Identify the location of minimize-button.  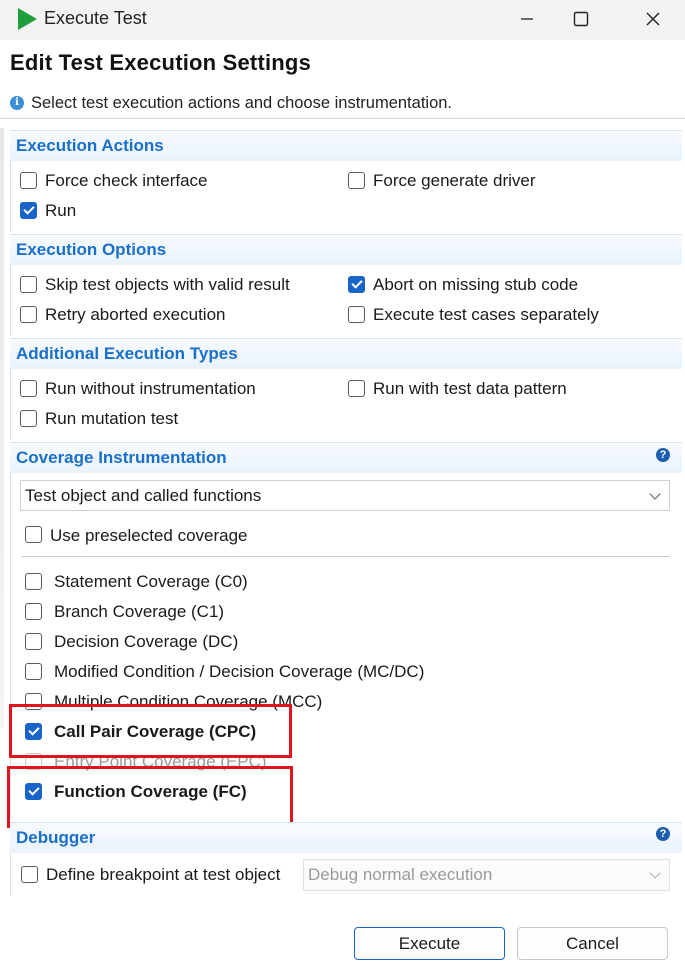
(527, 19).